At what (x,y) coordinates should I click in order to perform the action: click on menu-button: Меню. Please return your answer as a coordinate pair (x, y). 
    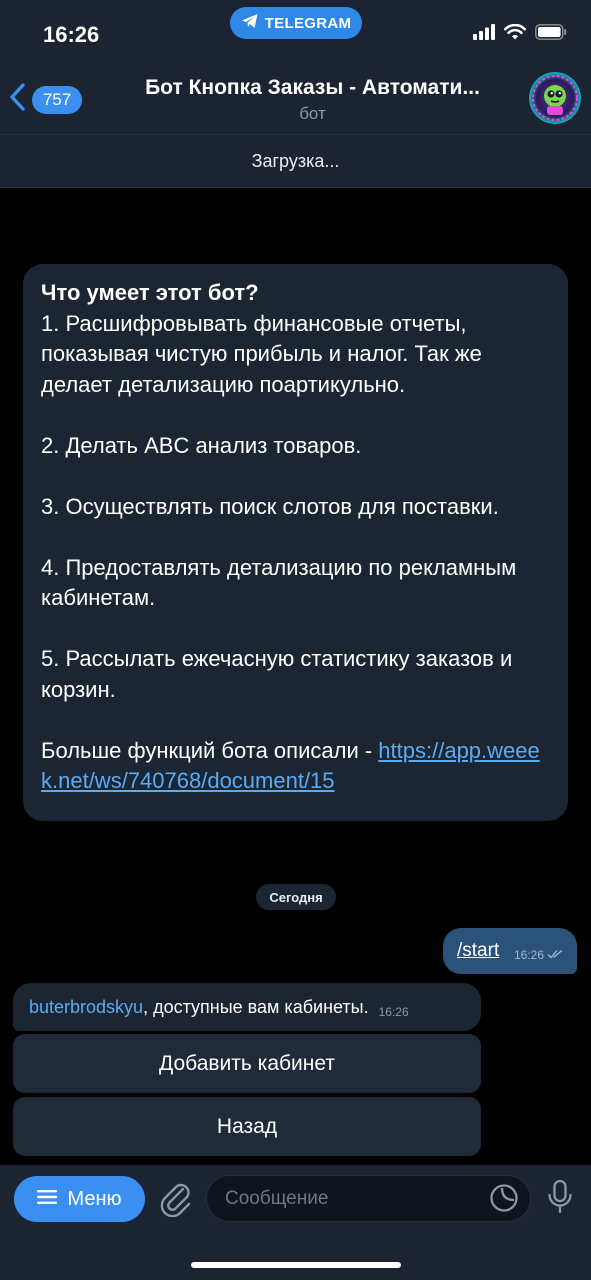
    Looking at the image, I should click on (79, 1199).